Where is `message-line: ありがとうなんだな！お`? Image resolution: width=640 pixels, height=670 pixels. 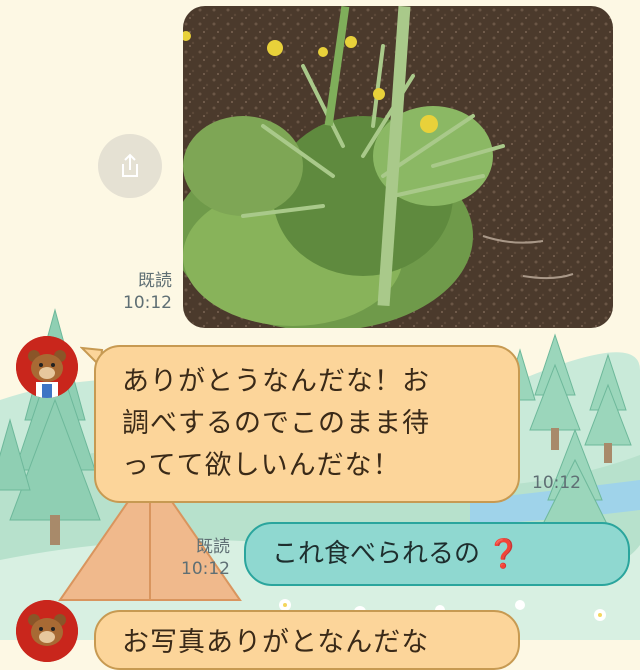 message-line: ありがとうなんだな！お is located at coordinates (276, 381).